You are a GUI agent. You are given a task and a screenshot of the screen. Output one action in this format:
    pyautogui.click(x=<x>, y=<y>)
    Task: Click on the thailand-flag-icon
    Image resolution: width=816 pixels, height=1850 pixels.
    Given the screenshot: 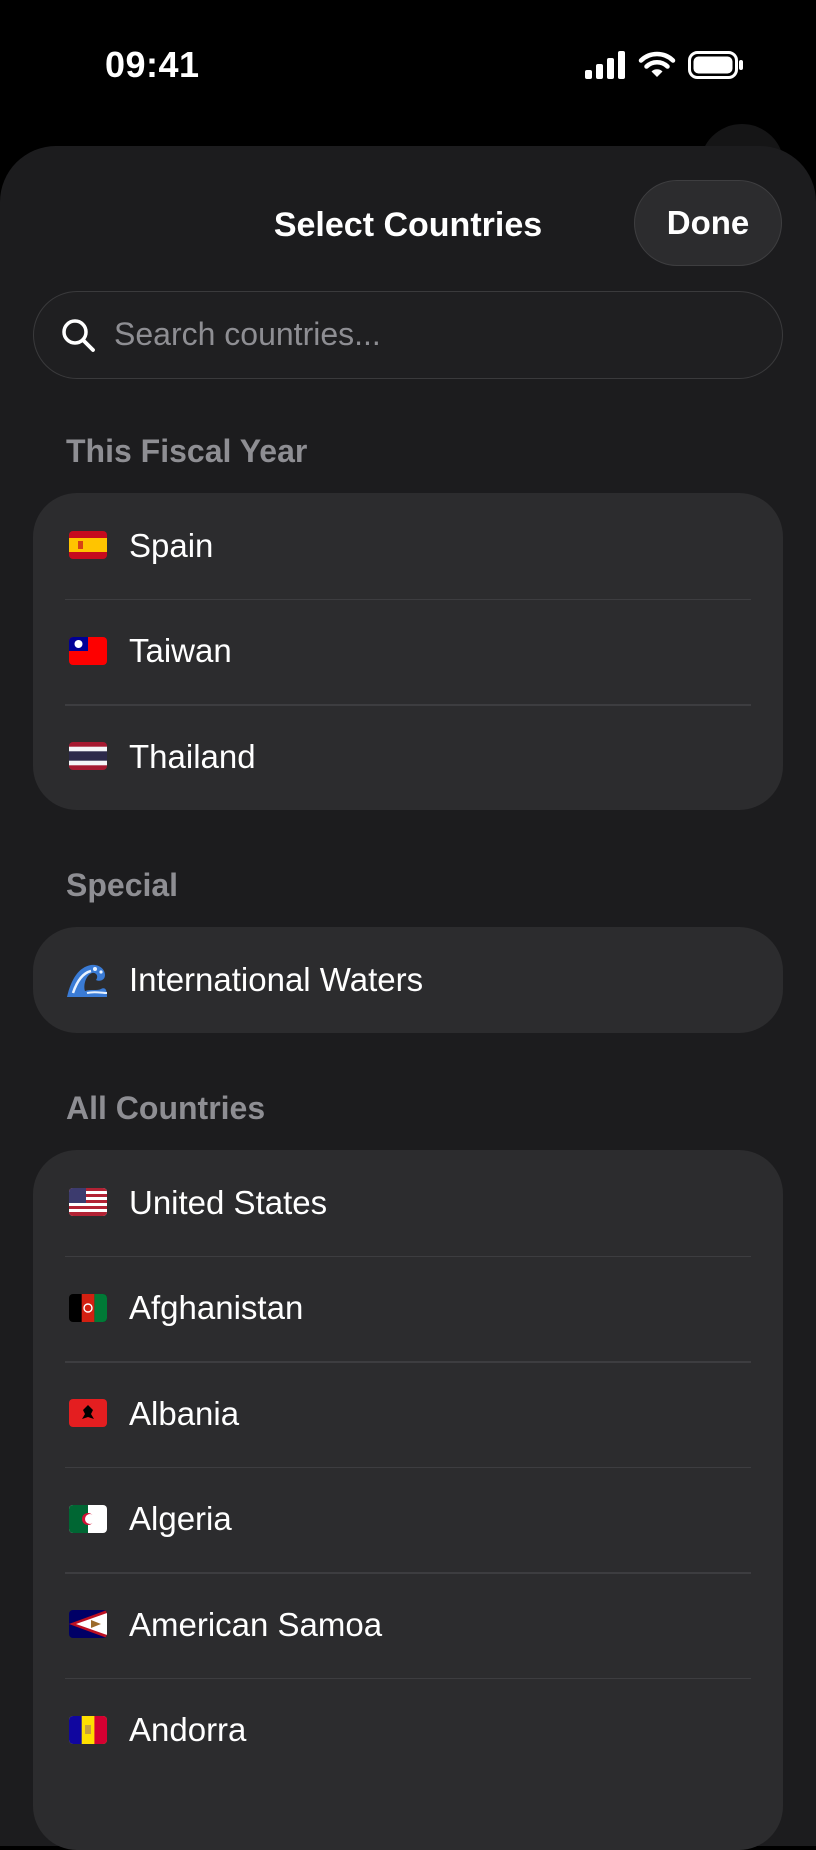 What is the action you would take?
    pyautogui.click(x=88, y=756)
    